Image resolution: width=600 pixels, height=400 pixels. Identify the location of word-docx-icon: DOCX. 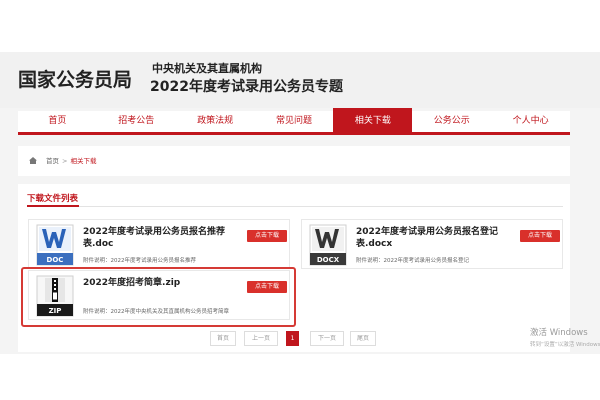
(328, 245).